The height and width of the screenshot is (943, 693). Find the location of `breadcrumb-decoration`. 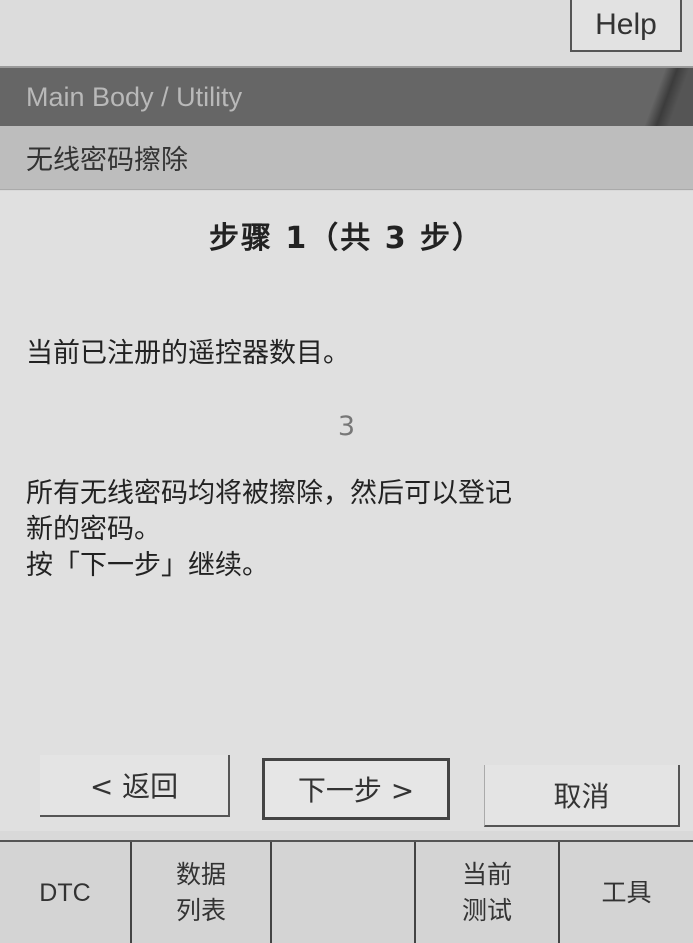

breadcrumb-decoration is located at coordinates (663, 97).